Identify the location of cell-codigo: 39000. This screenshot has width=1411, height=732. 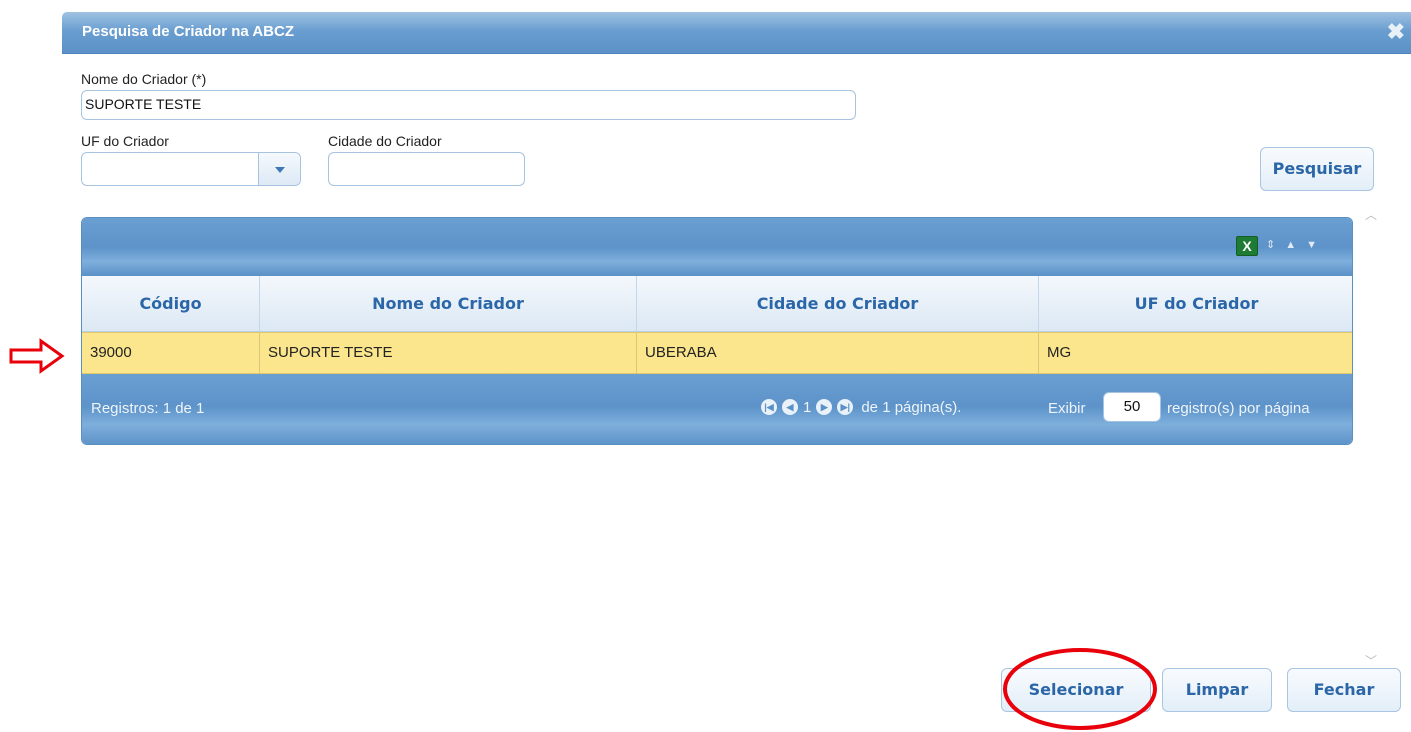
(171, 353).